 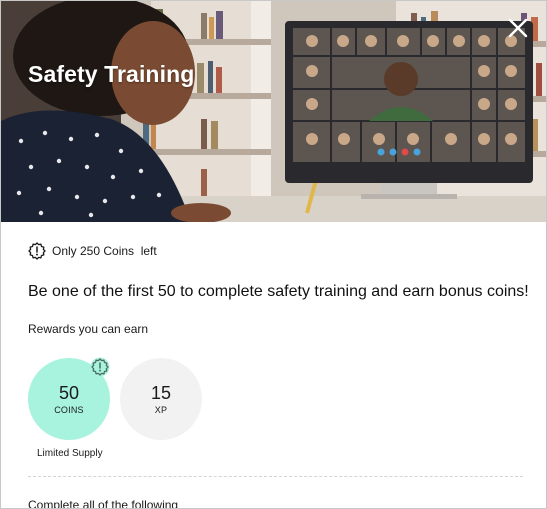 What do you see at coordinates (161, 393) in the screenshot?
I see `reward-xp-value: 15` at bounding box center [161, 393].